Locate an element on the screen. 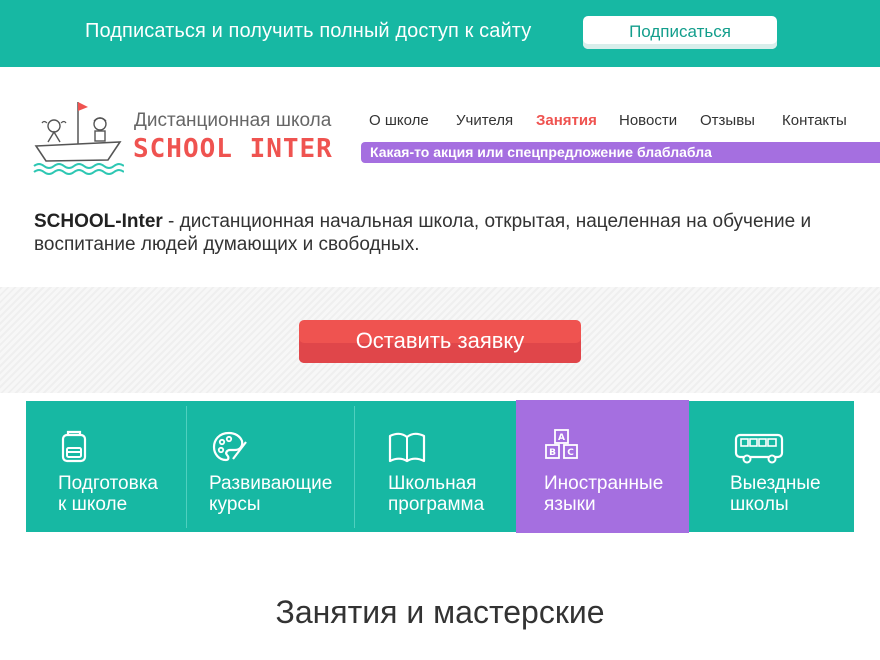  tile-label: Подготовка к школе is located at coordinates (108, 494).